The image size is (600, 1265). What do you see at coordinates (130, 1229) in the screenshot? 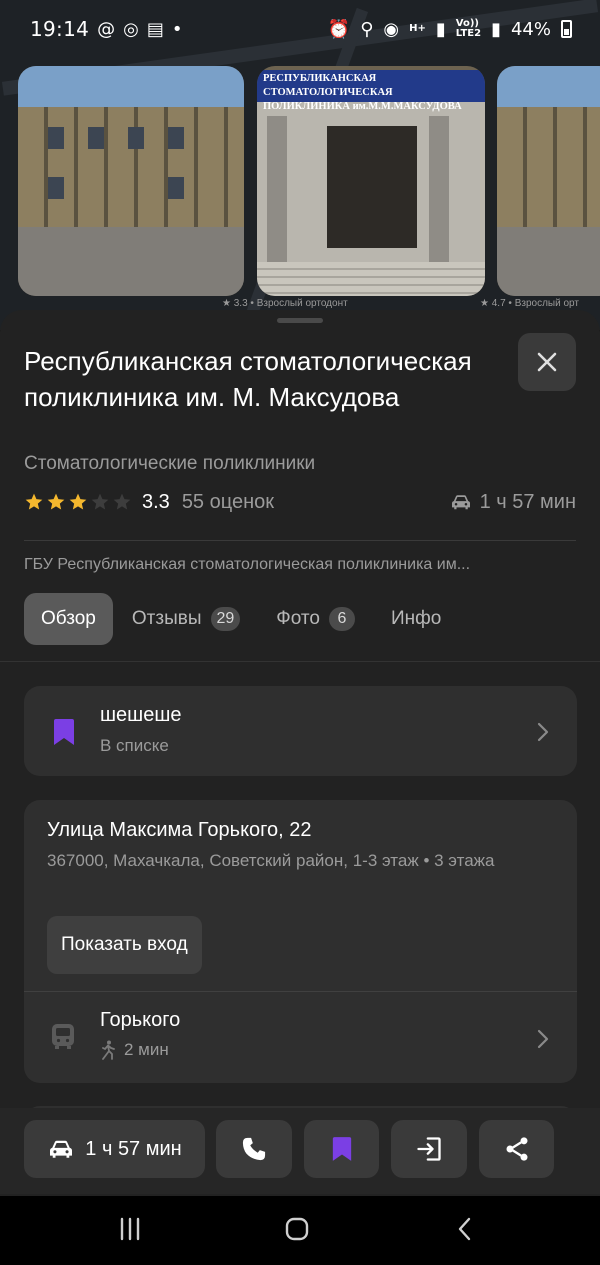
I see `recents-icon` at bounding box center [130, 1229].